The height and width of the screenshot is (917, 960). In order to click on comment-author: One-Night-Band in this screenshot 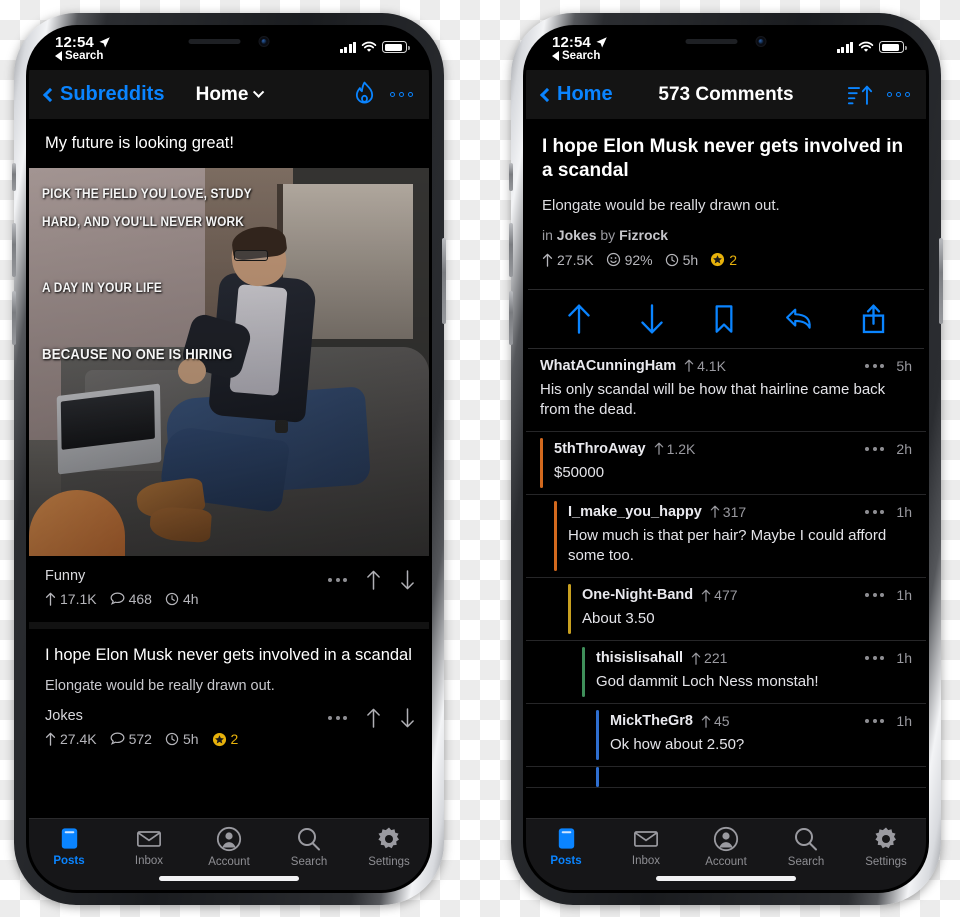, I will do `click(637, 595)`.